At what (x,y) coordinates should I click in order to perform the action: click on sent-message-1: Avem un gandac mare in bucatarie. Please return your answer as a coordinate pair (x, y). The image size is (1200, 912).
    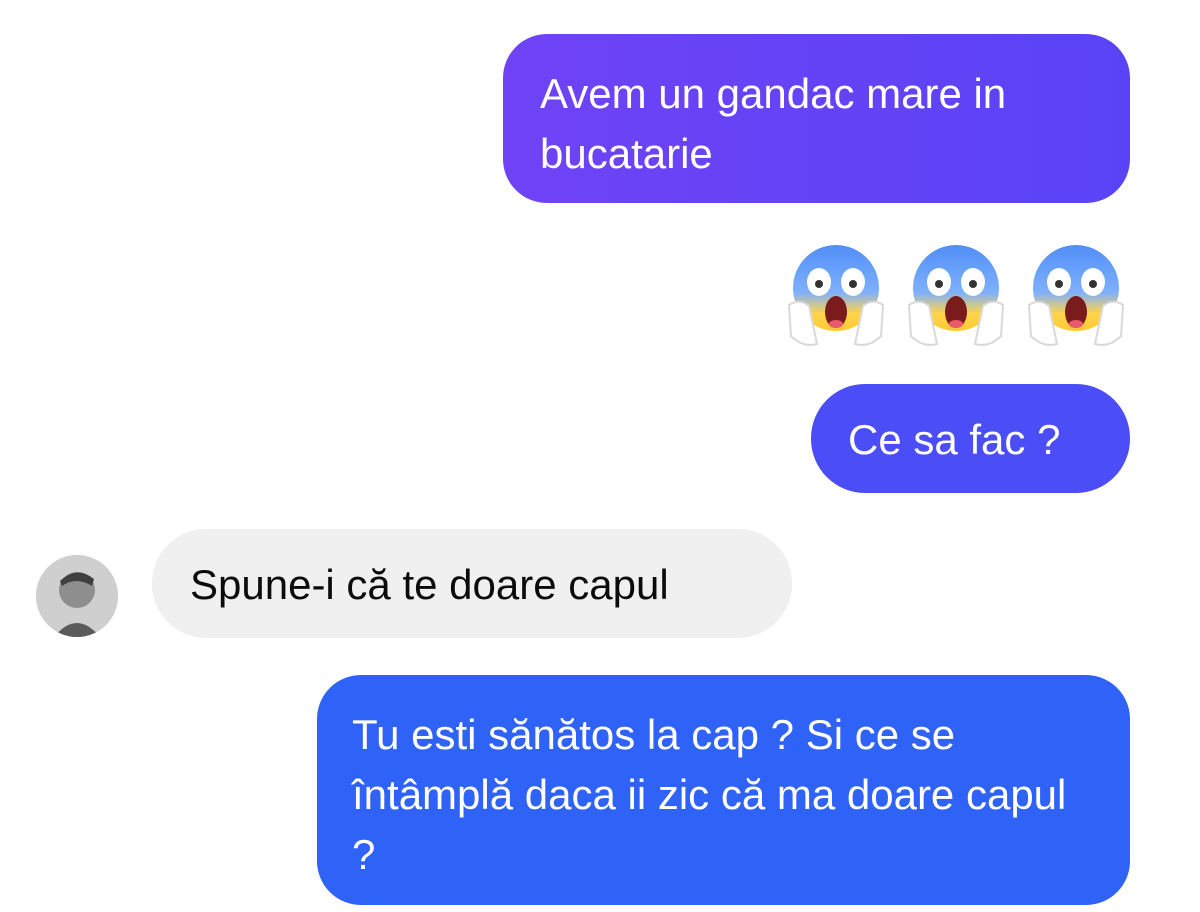
    Looking at the image, I should click on (816, 118).